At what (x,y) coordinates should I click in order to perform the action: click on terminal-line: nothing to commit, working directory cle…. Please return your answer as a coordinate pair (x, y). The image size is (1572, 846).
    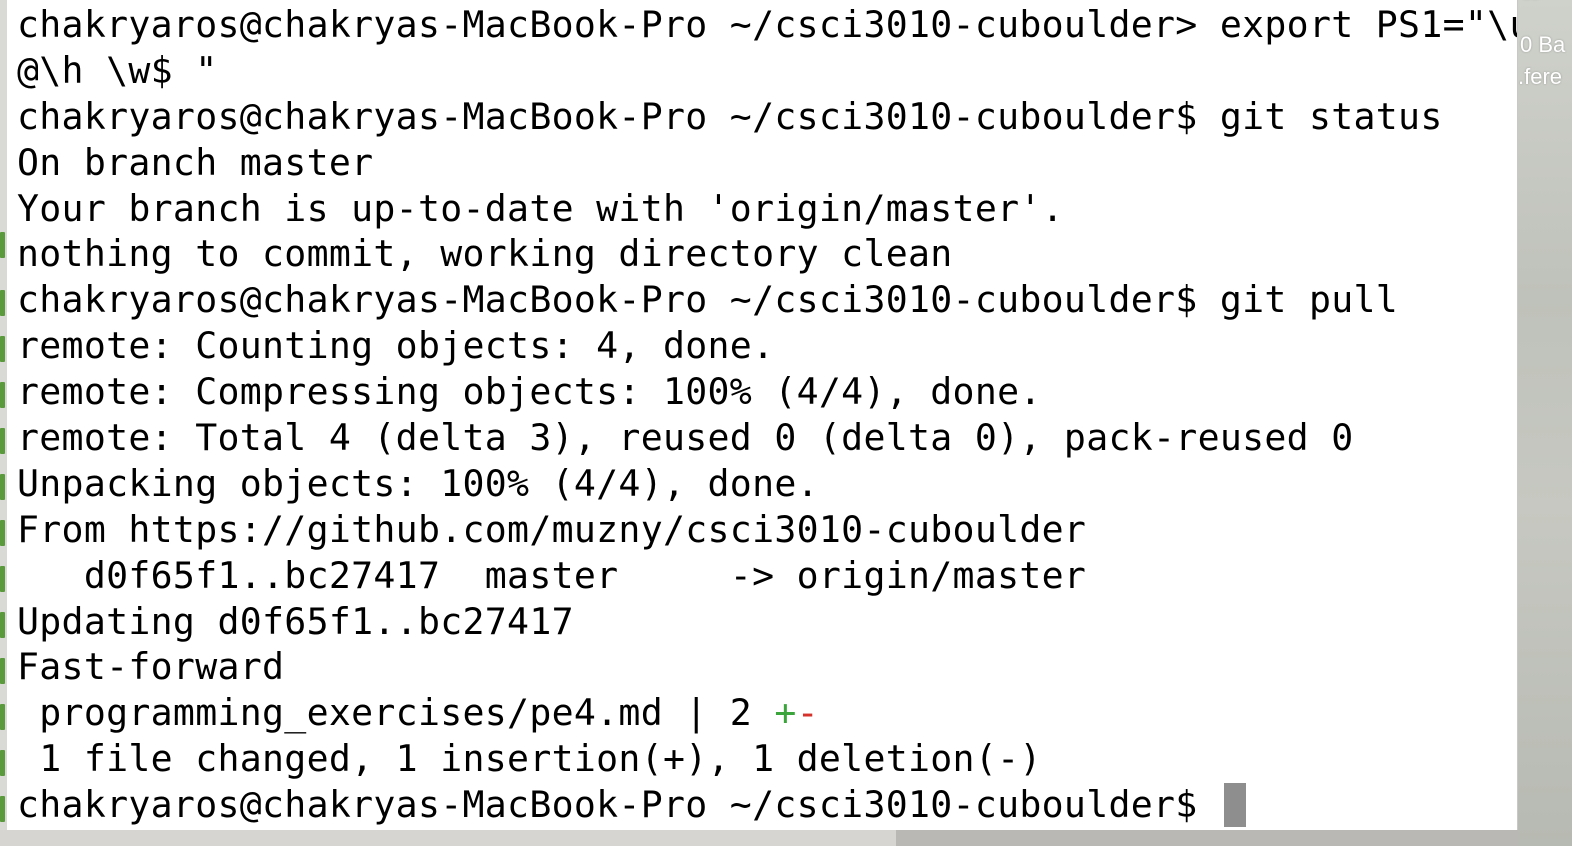
    Looking at the image, I should click on (767, 254).